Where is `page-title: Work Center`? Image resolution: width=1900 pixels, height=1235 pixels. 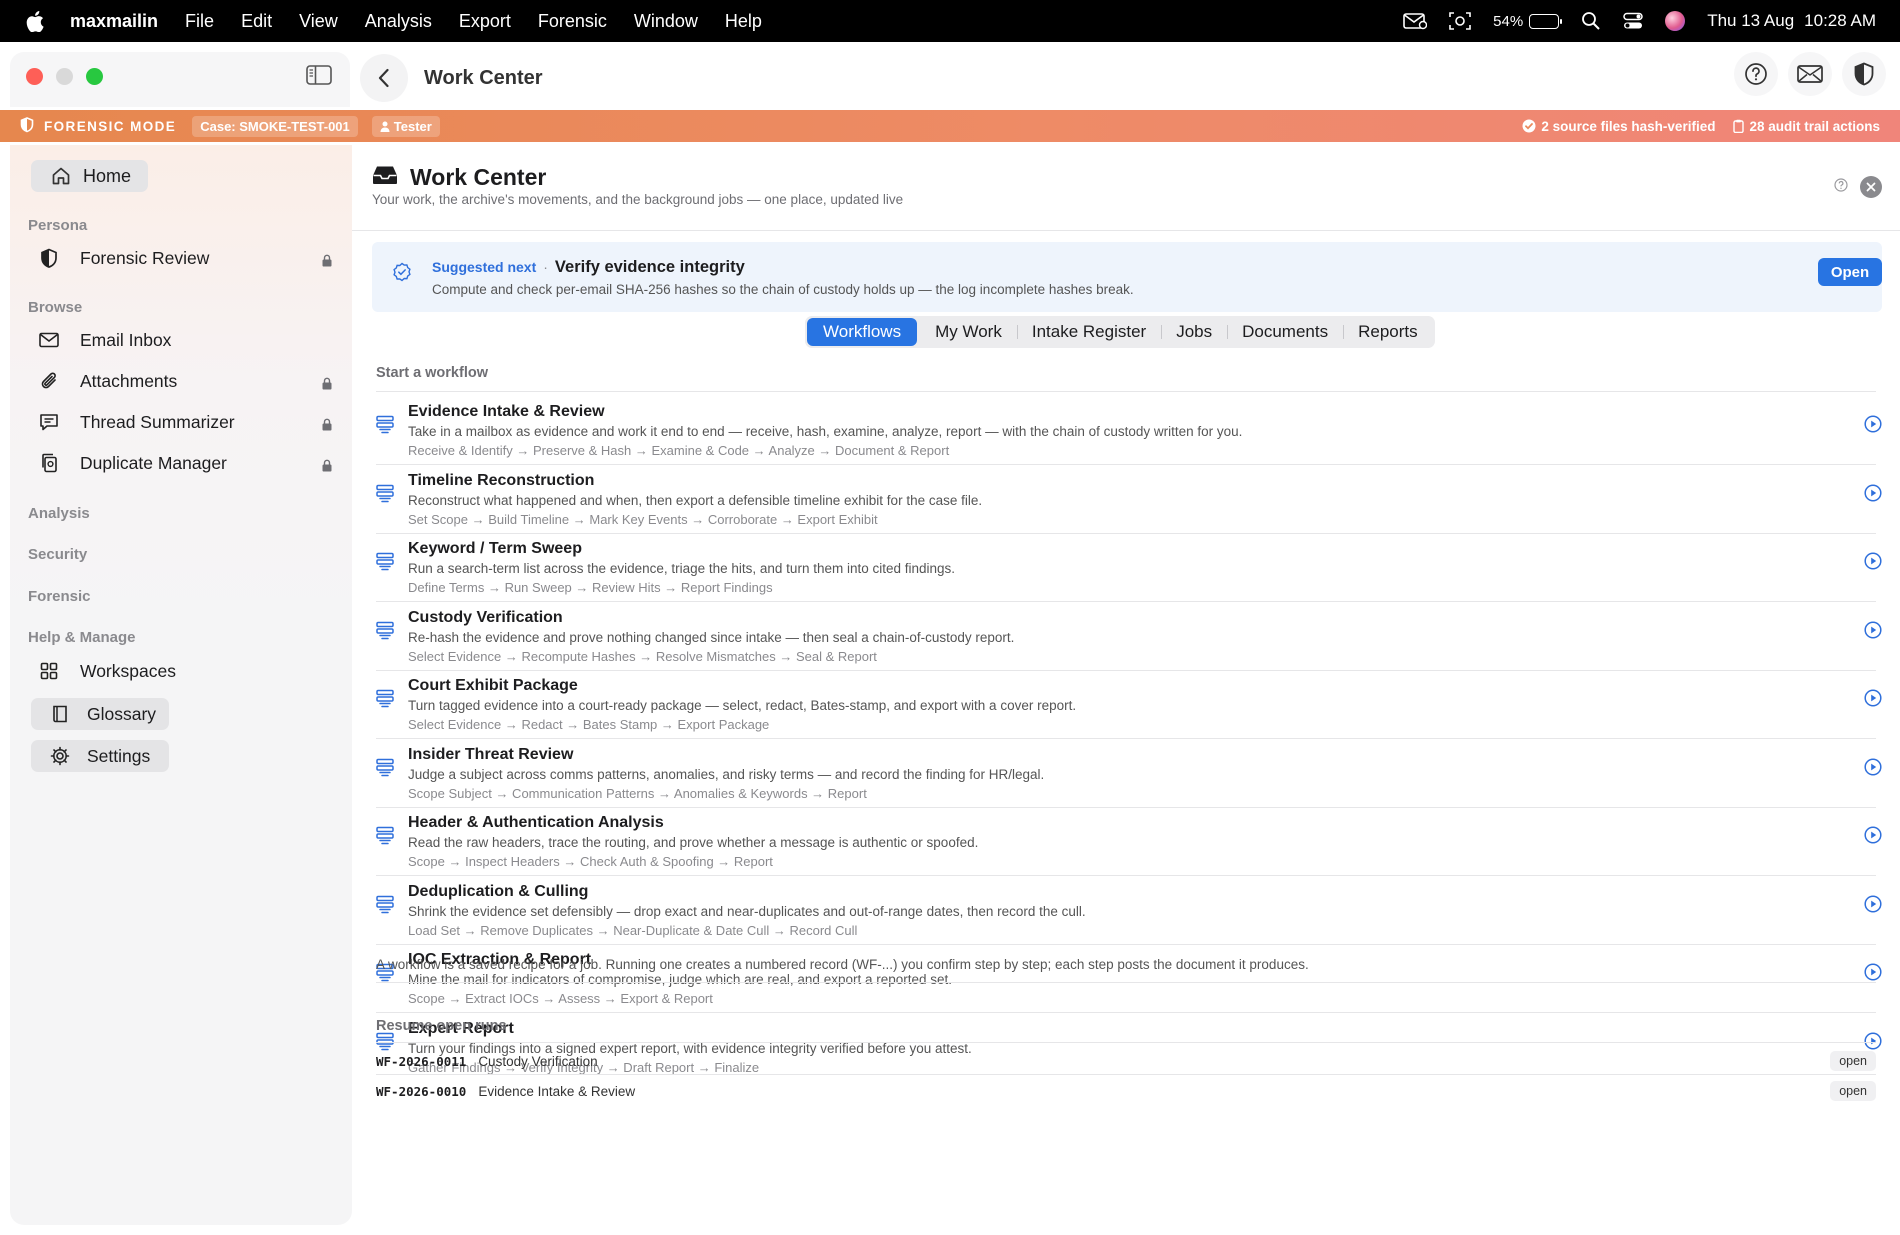
page-title: Work Center is located at coordinates (478, 177).